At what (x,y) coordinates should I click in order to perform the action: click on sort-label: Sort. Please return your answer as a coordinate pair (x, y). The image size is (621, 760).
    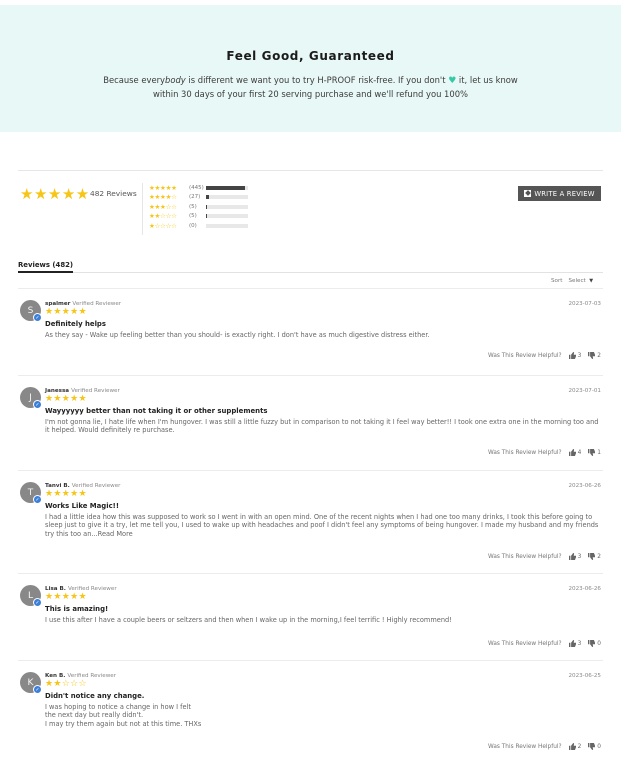
    Looking at the image, I should click on (557, 281).